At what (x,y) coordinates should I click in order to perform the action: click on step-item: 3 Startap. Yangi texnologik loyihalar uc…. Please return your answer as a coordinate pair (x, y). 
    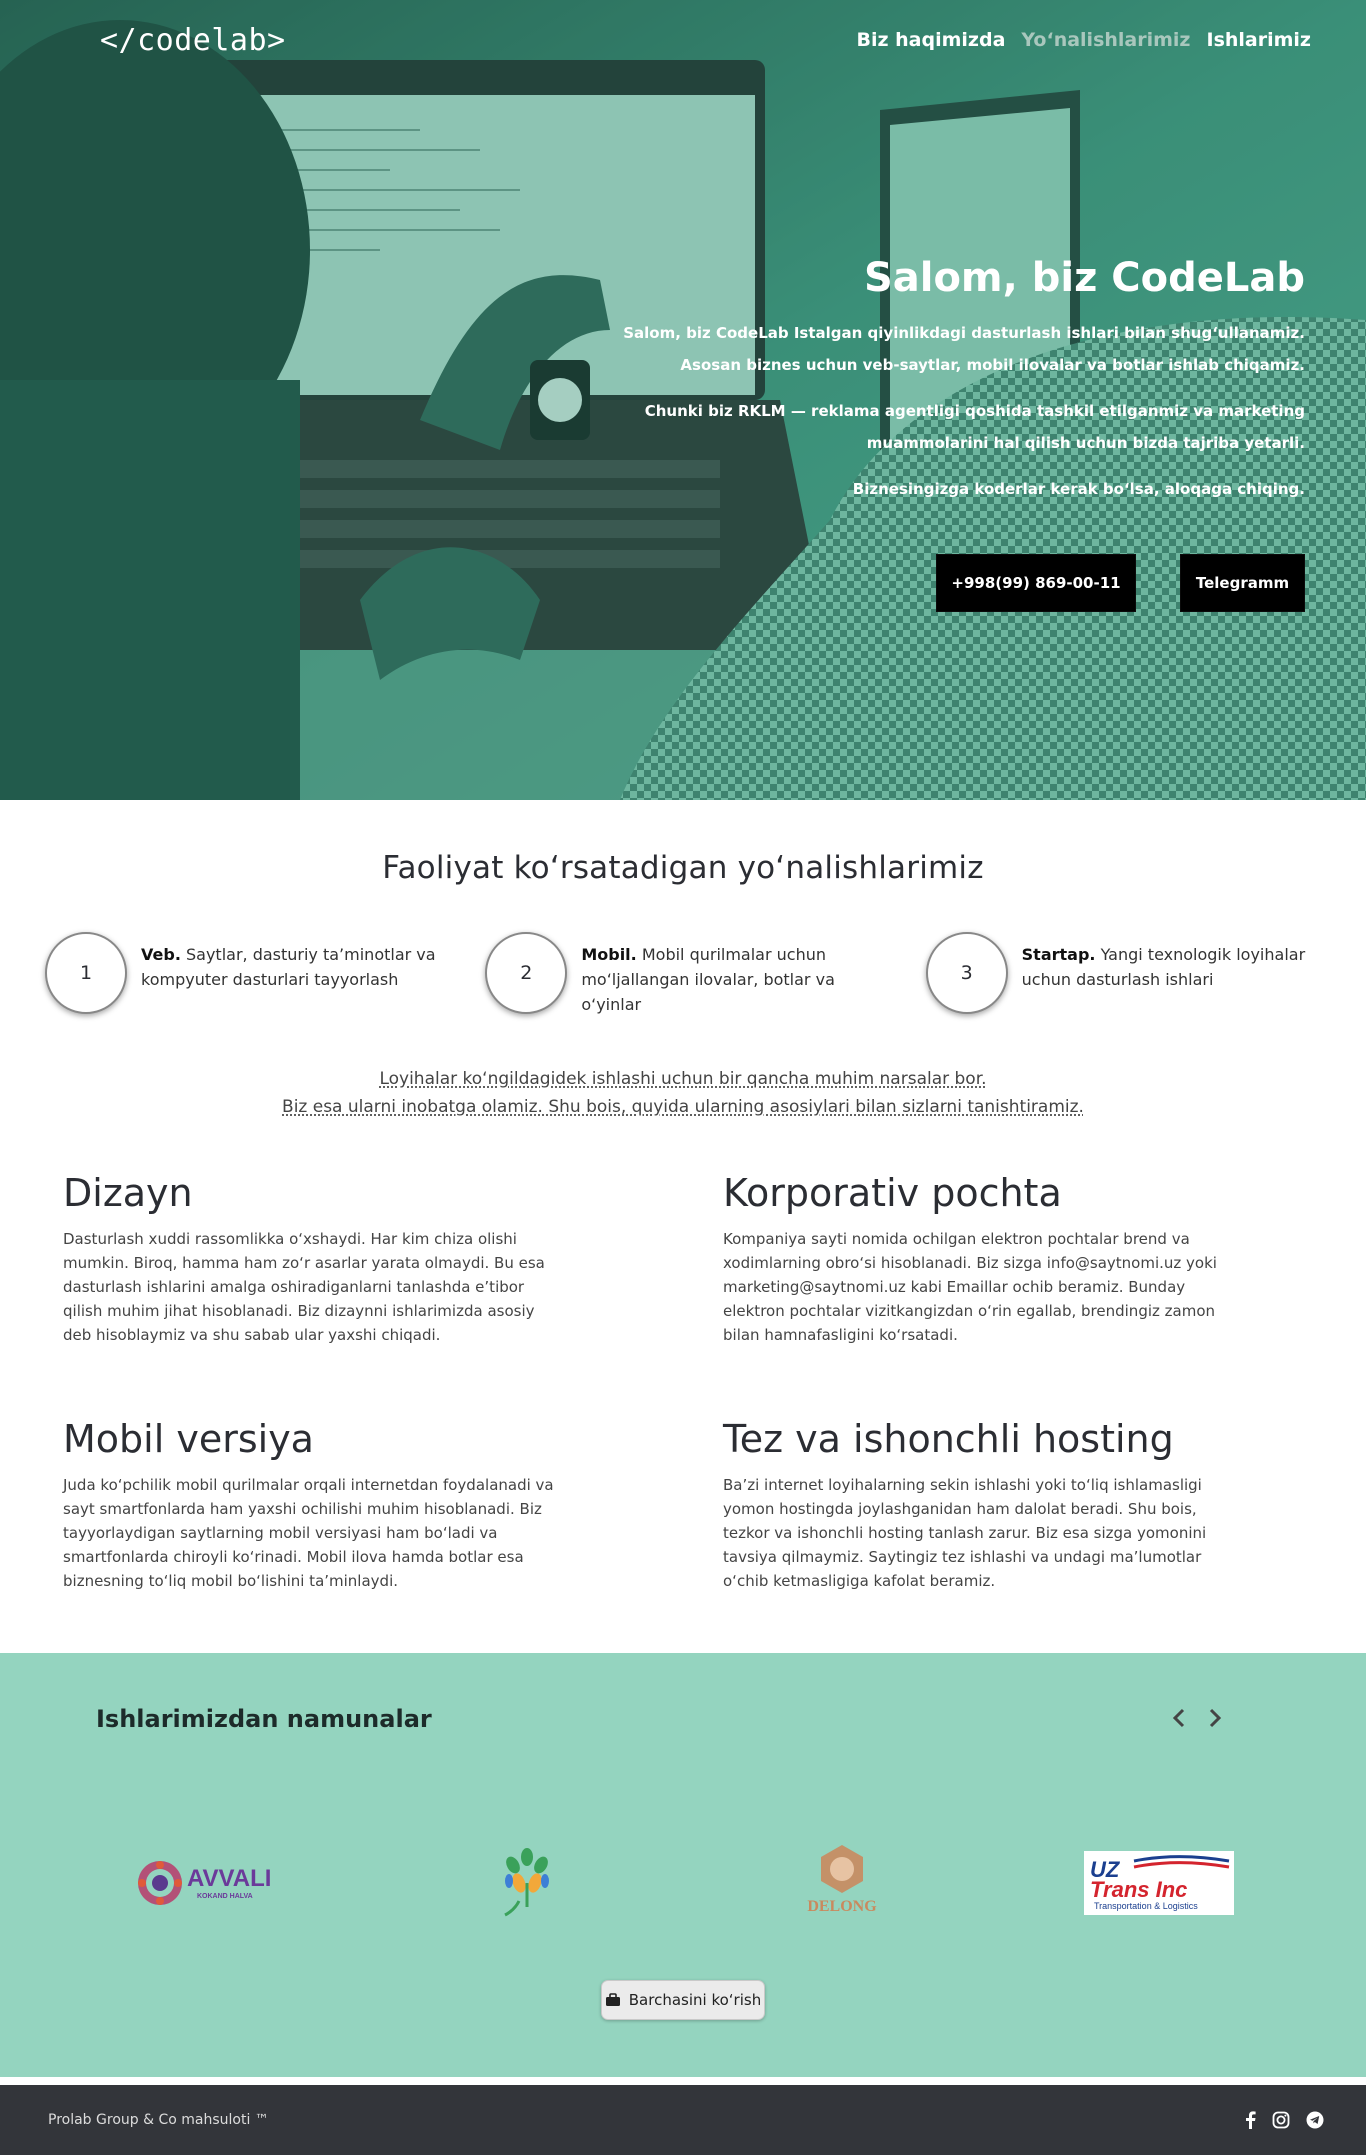
    Looking at the image, I should click on (1145, 974).